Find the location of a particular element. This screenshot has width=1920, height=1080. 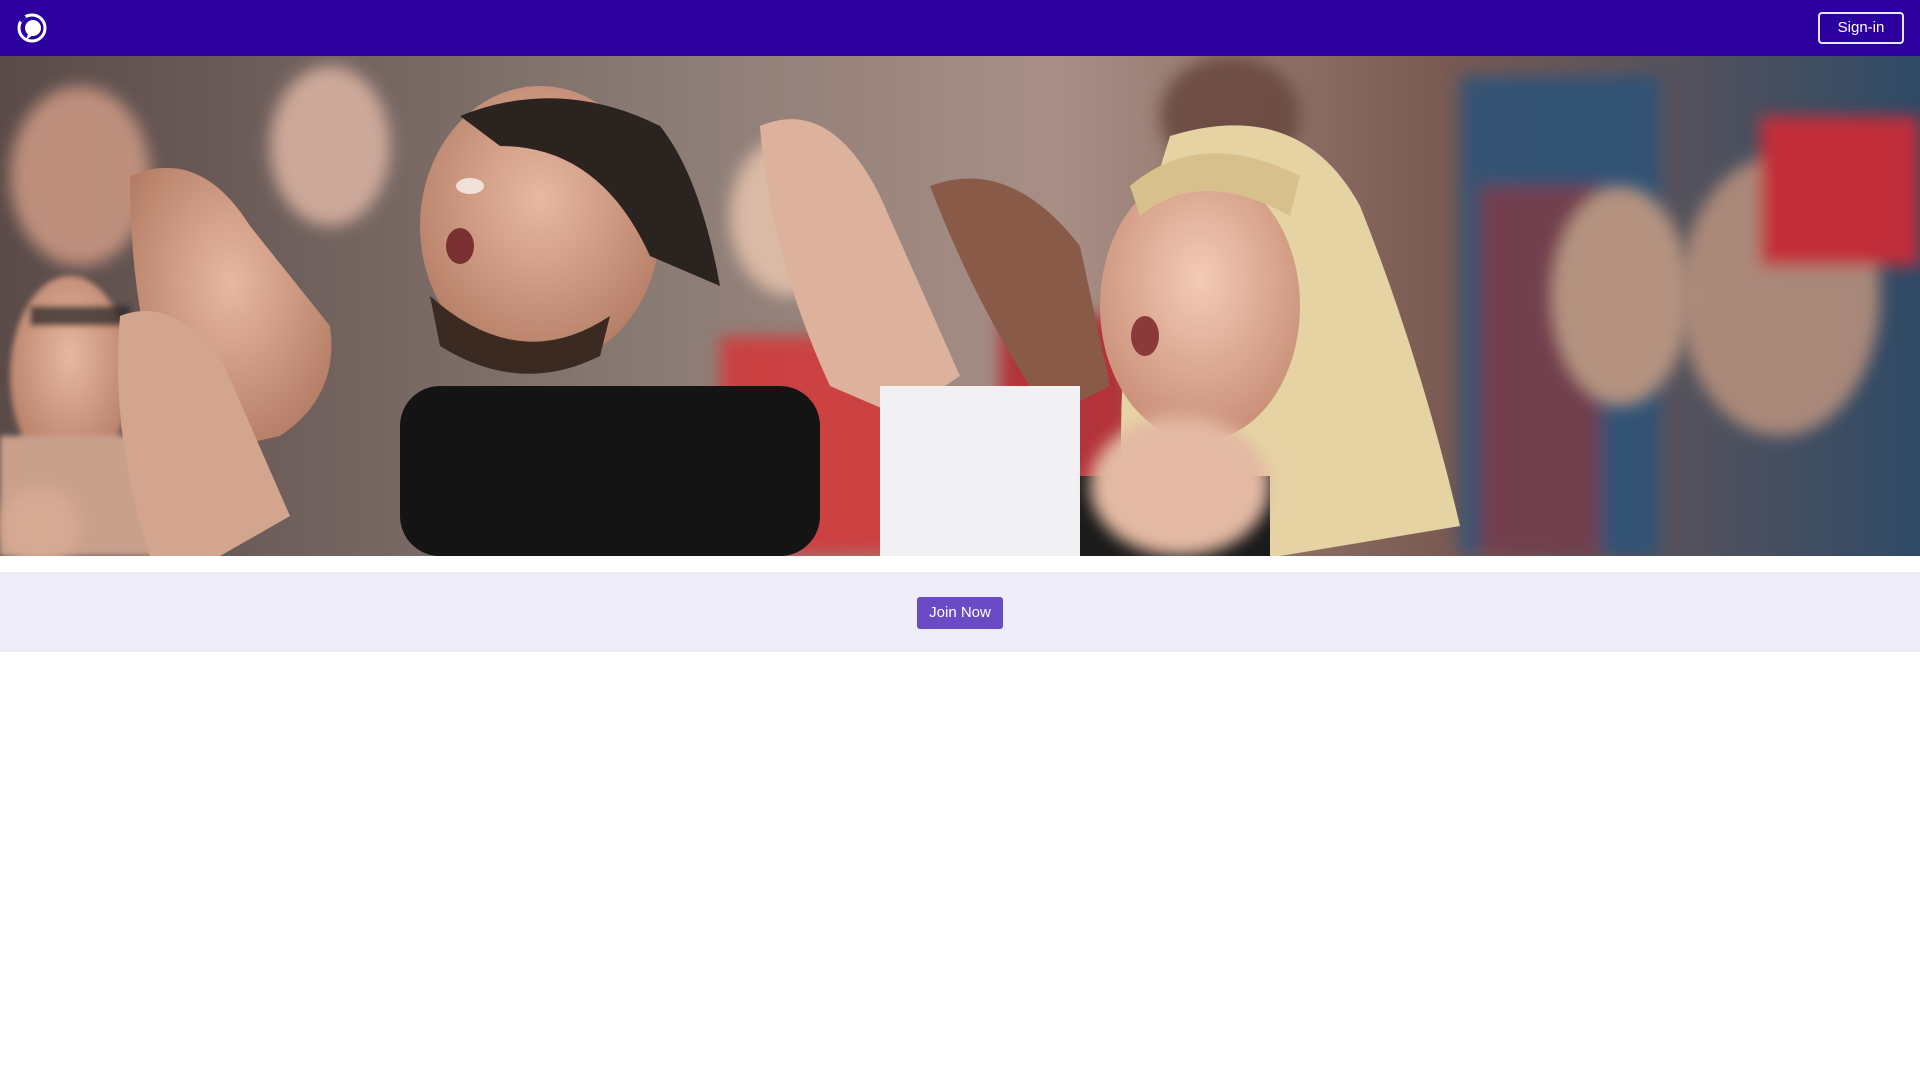

cta-band: Join Now is located at coordinates (960, 612).